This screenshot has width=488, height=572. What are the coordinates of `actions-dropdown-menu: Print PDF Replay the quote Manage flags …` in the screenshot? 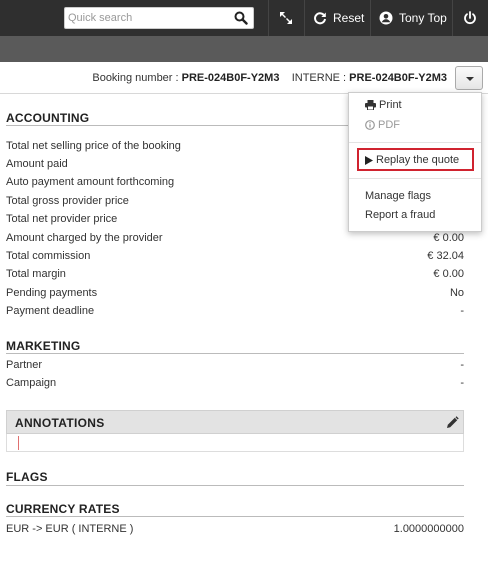 It's located at (415, 162).